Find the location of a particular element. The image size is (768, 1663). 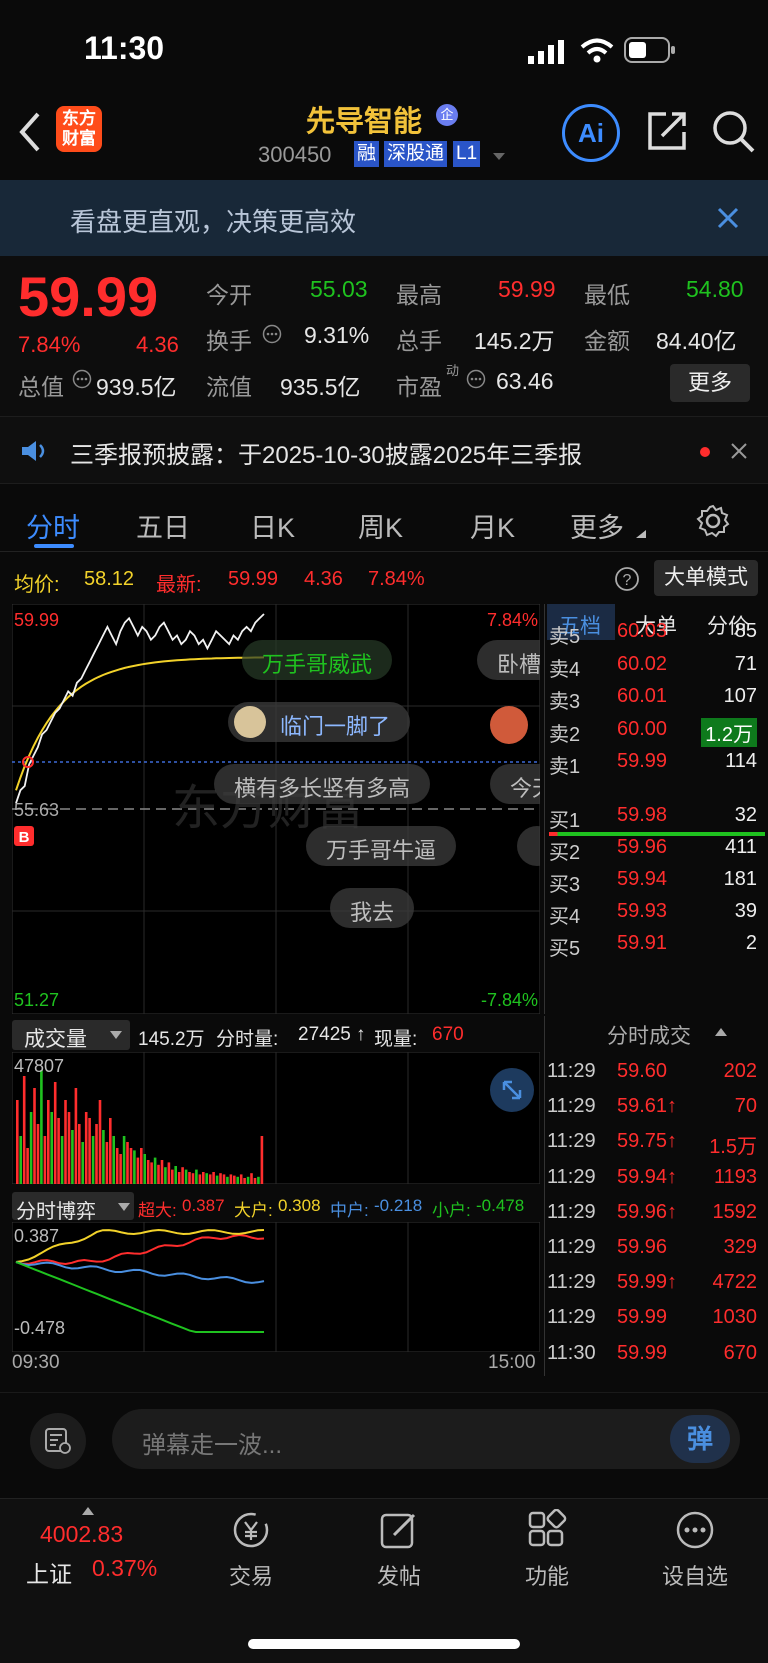

settings-gear-icon is located at coordinates (713, 521).